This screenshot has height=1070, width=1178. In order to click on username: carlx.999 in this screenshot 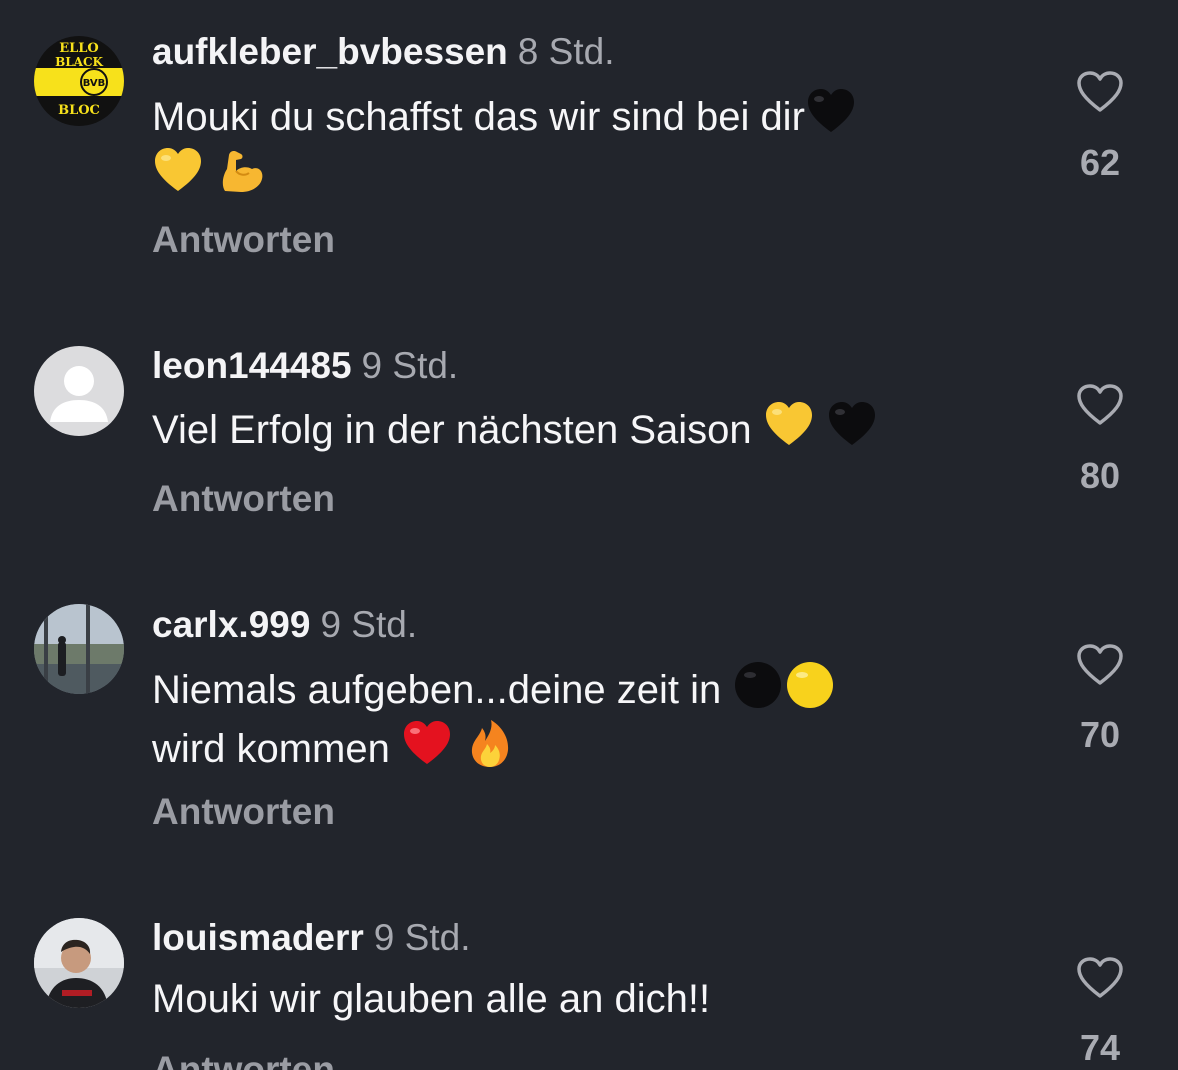, I will do `click(231, 624)`.